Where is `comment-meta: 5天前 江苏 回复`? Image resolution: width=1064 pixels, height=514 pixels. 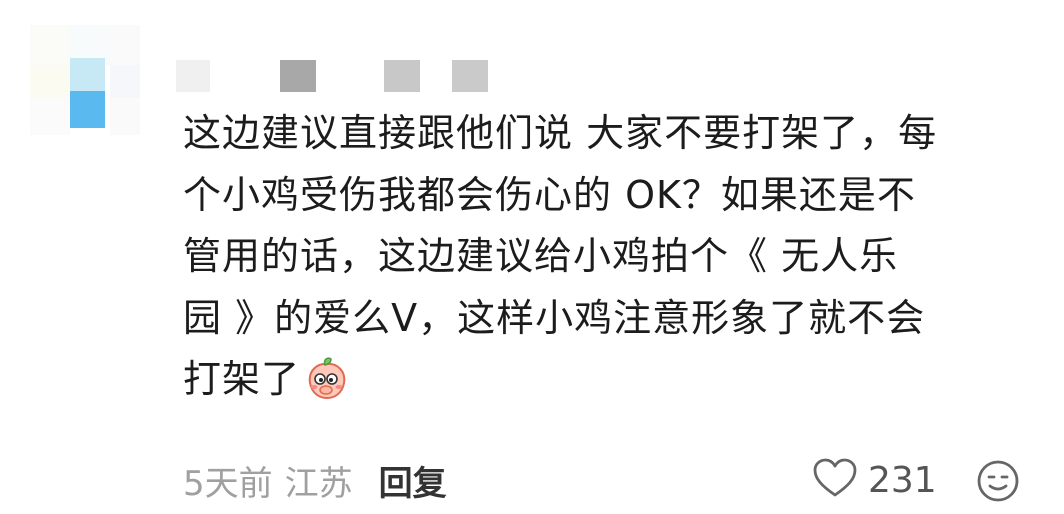 comment-meta: 5天前 江苏 回复 is located at coordinates (315, 480).